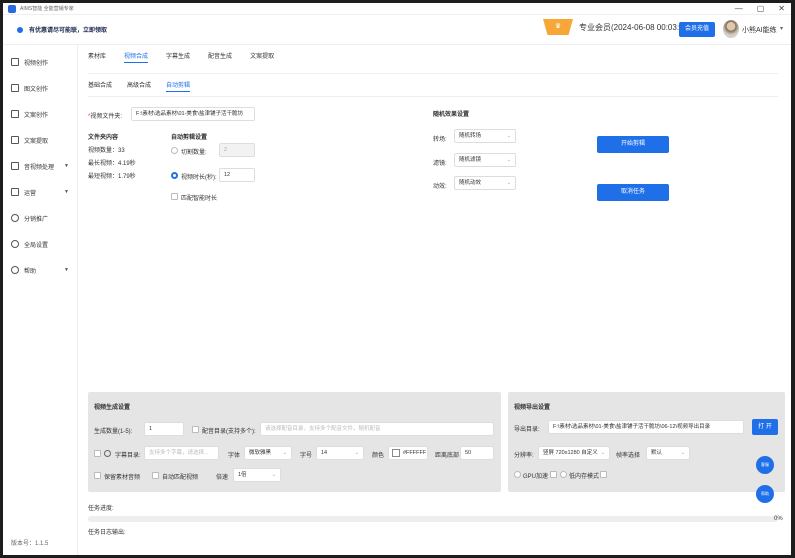  Describe the element at coordinates (237, 175) in the screenshot. I see `duration-input: 12` at that location.